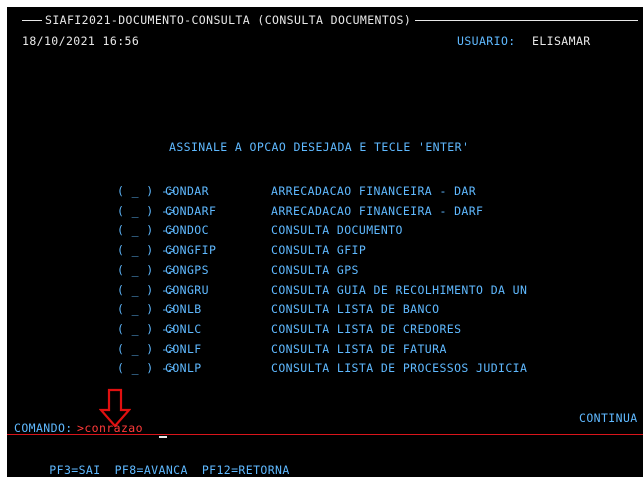  I want to click on option-description: CONSULTA LISTA DE BANCO, so click(355, 309).